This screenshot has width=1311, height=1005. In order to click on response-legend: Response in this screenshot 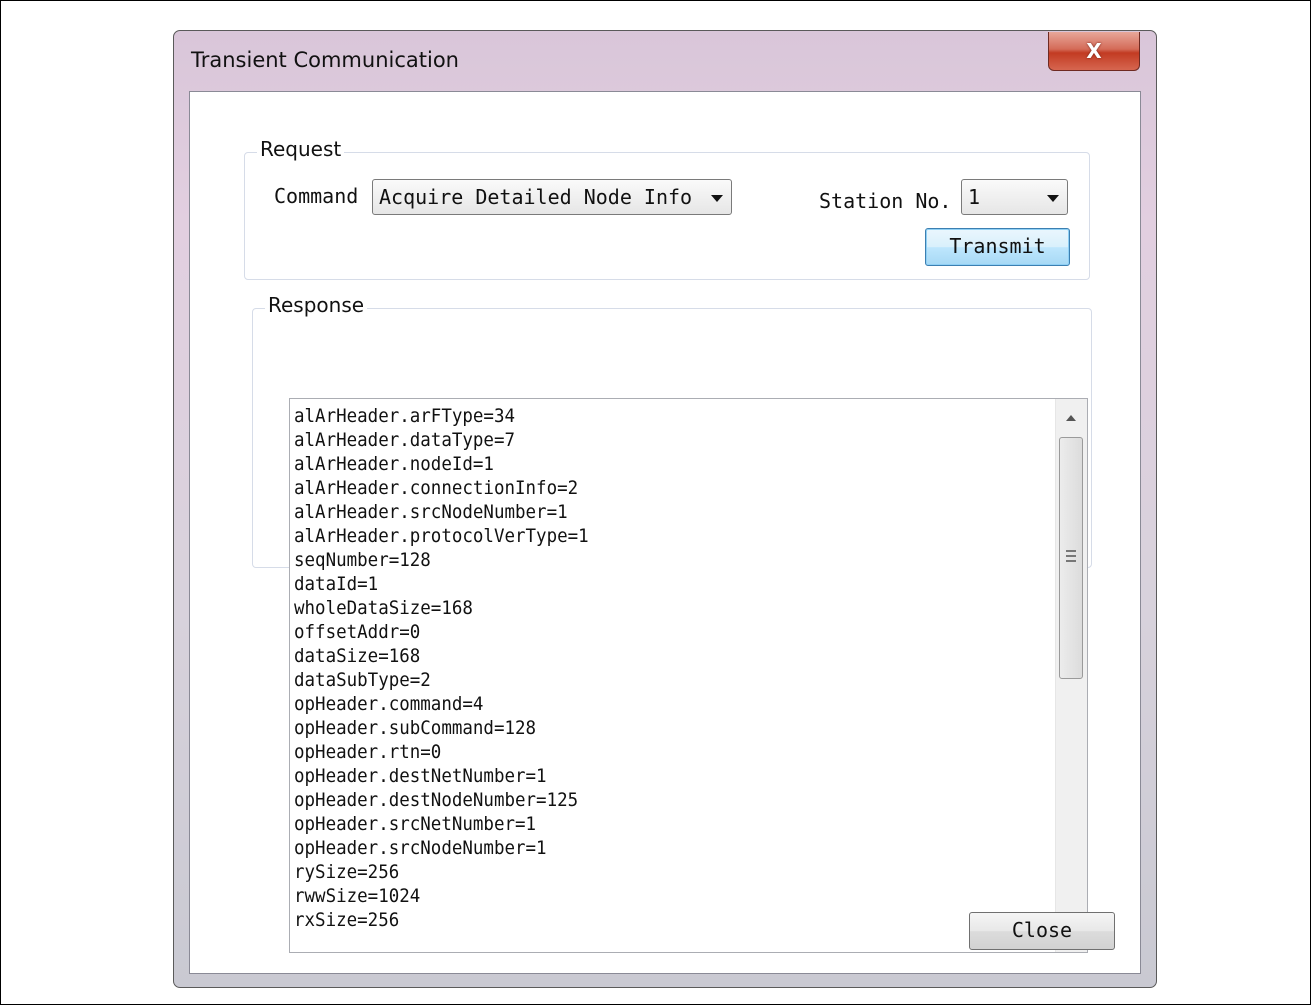, I will do `click(316, 305)`.